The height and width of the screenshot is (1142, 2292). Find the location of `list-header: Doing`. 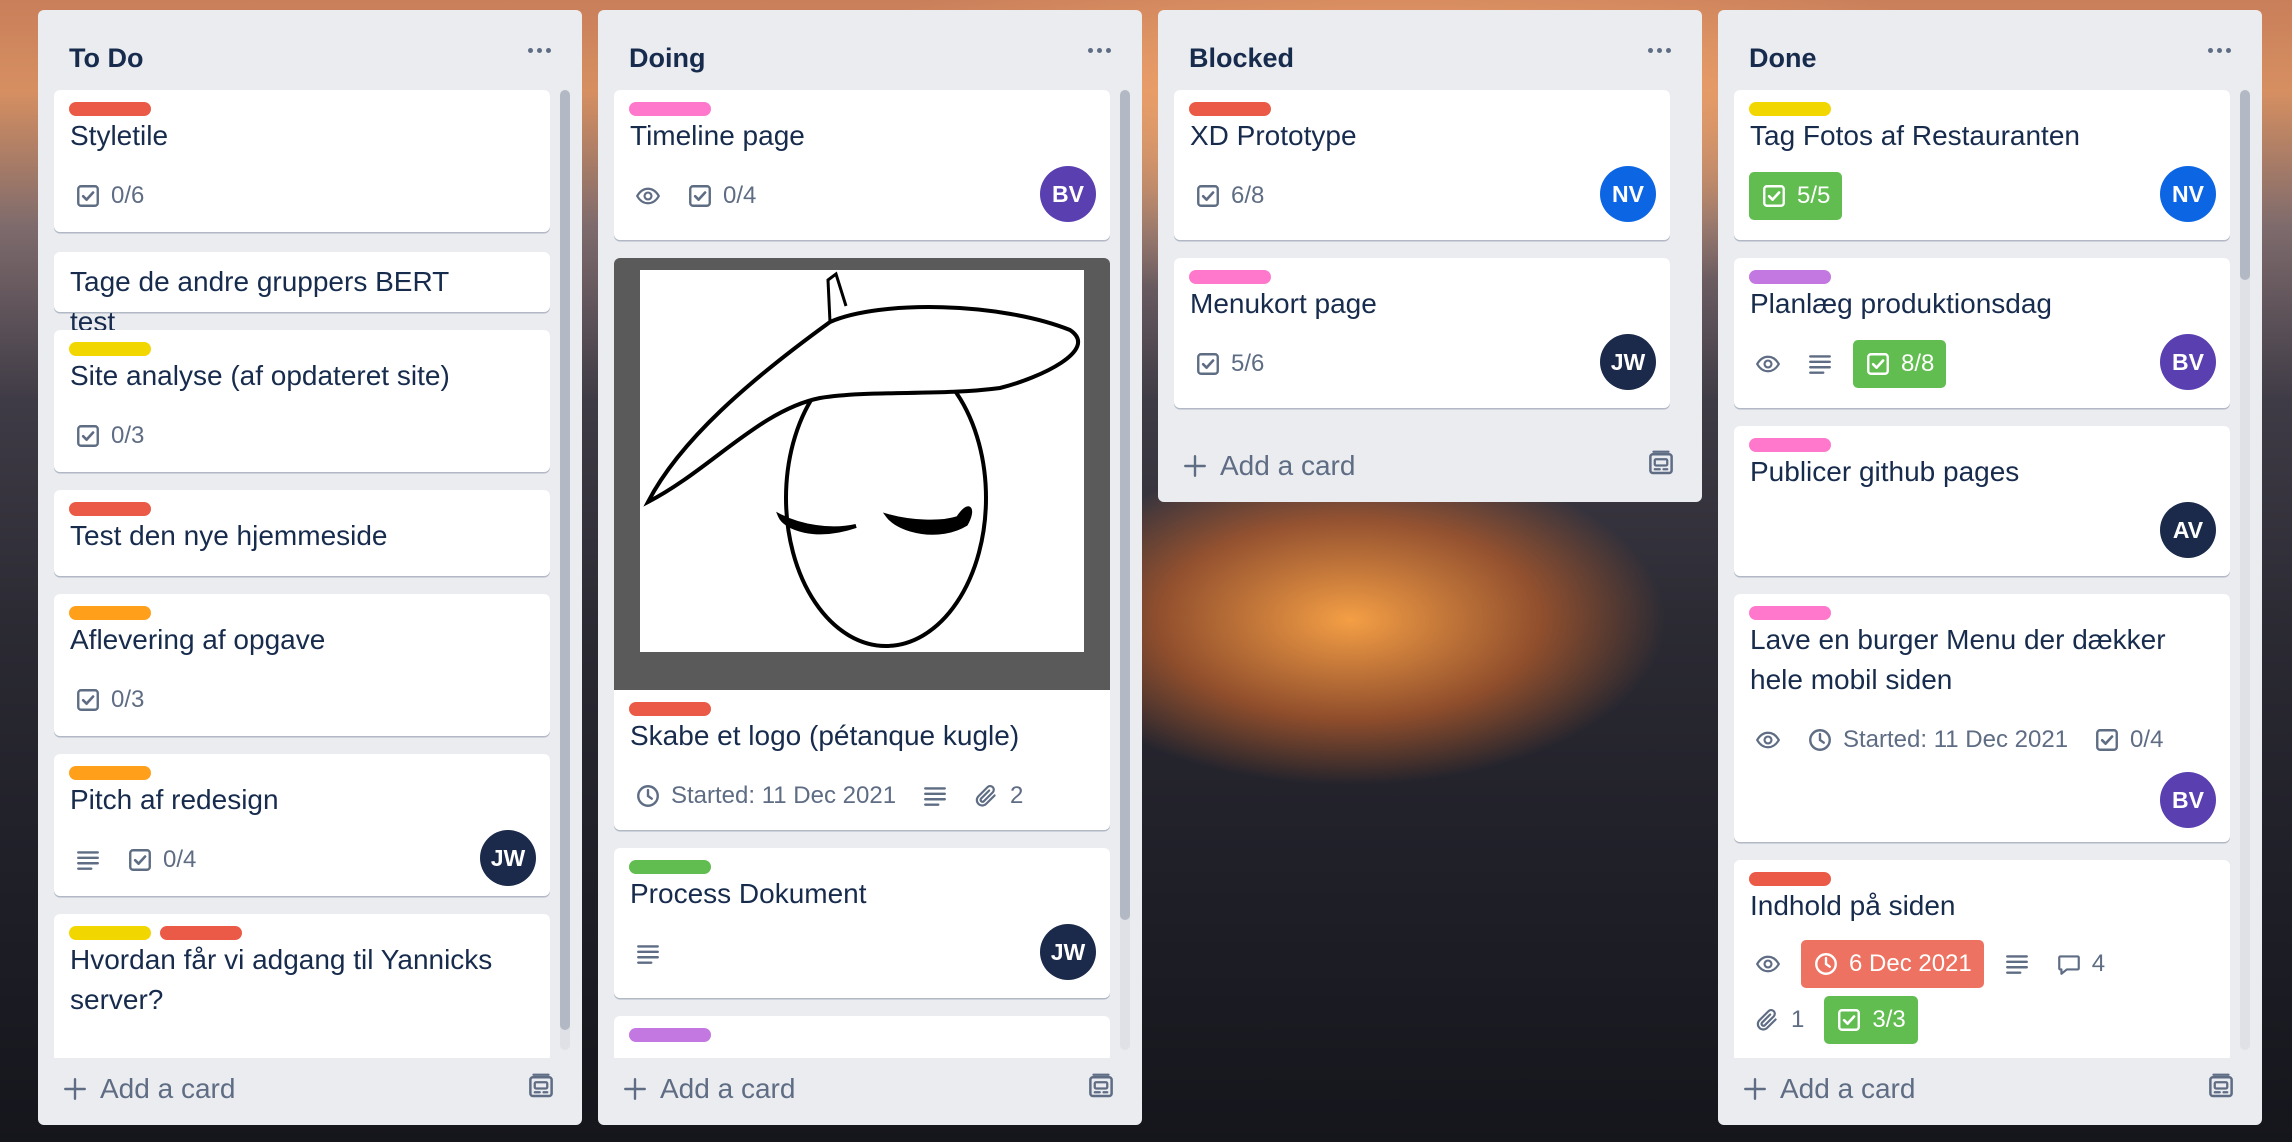

list-header: Doing is located at coordinates (870, 50).